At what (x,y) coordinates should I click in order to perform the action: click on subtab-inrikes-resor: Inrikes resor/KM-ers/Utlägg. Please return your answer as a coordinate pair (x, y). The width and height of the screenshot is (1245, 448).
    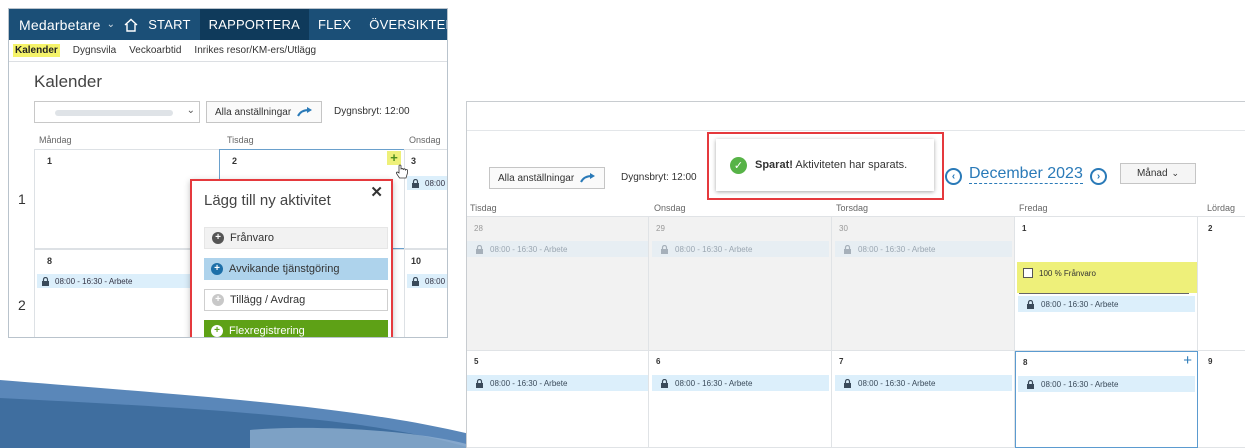
    Looking at the image, I should click on (255, 50).